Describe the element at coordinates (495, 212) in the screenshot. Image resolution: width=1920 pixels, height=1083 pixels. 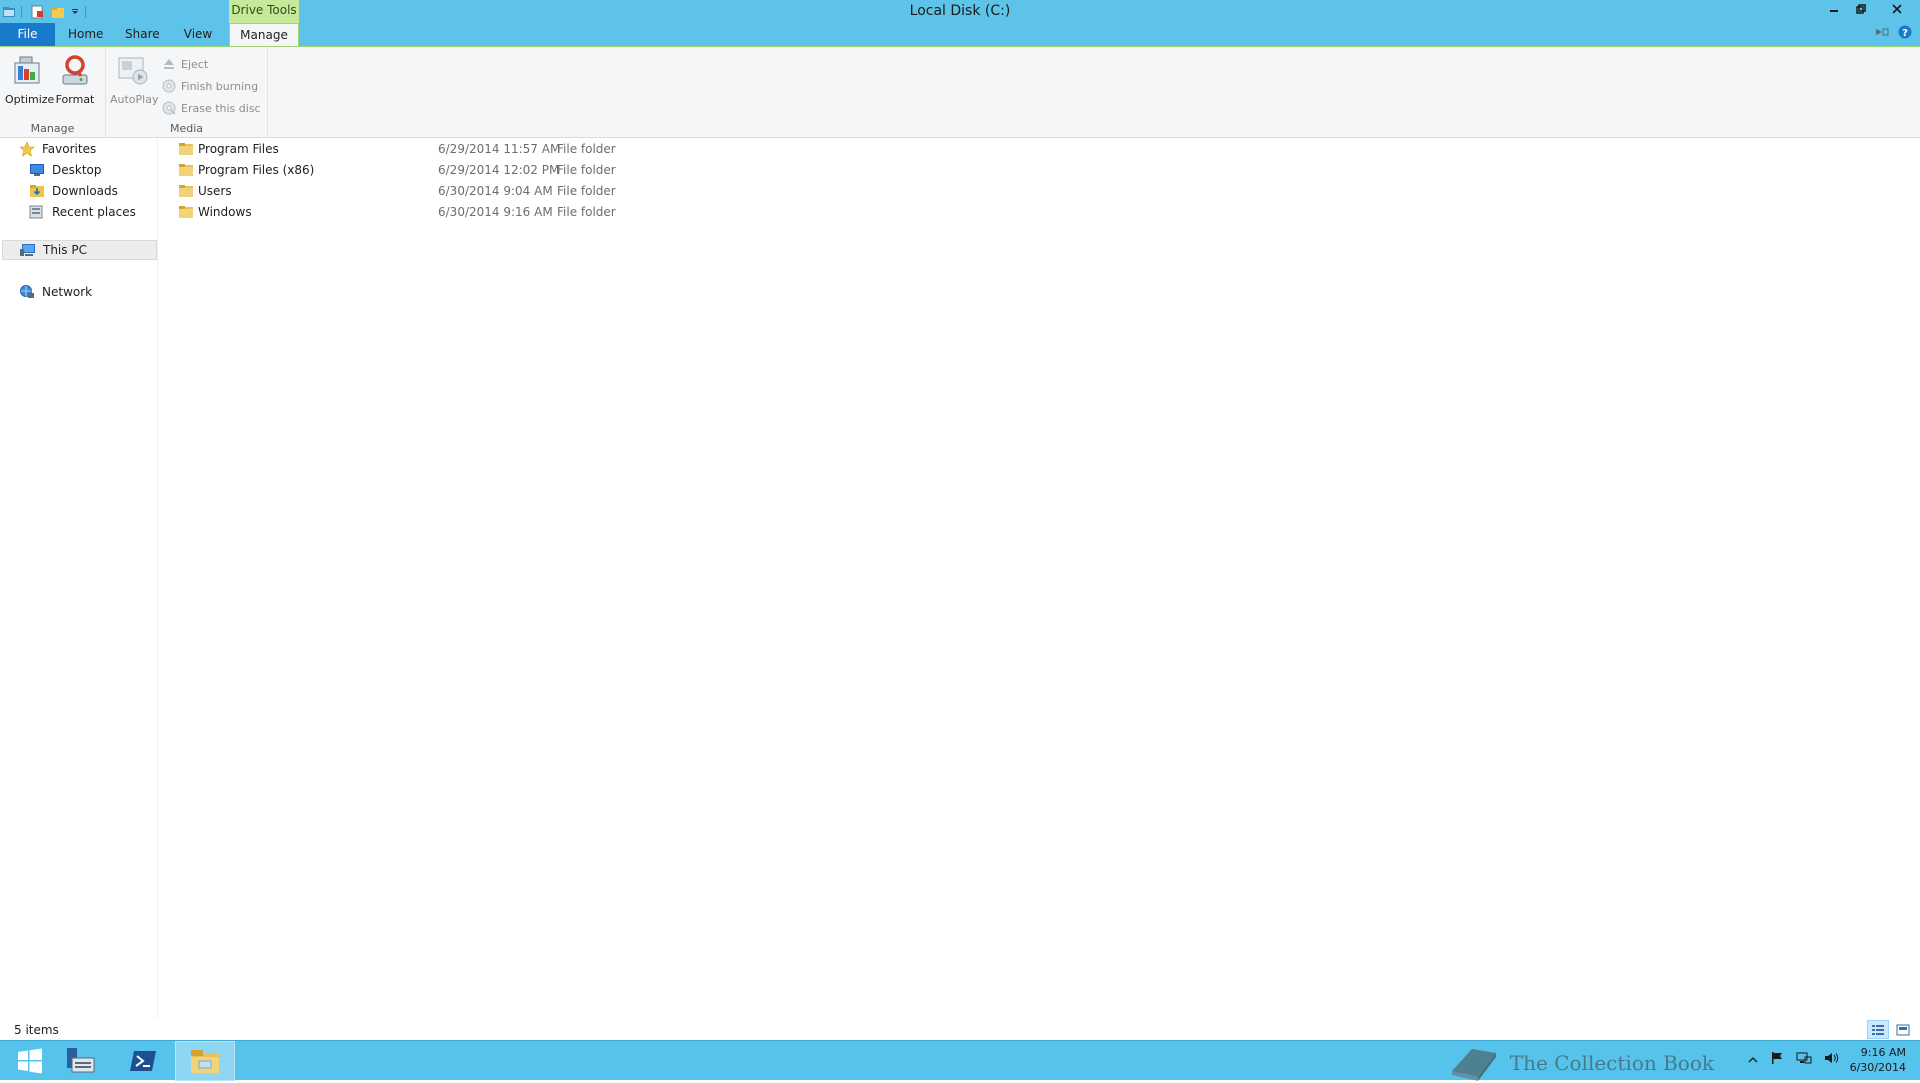
I see `file-date: 6/30/2014 9:16 AM` at that location.